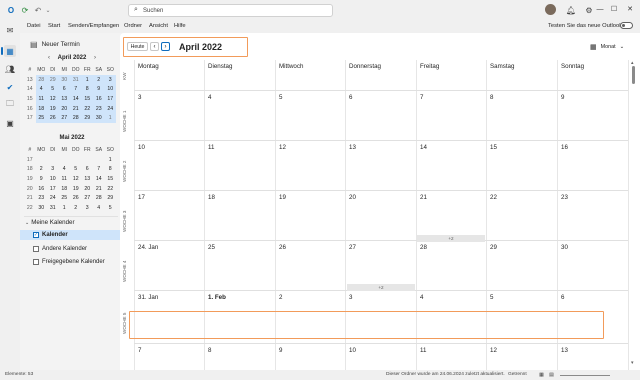 The height and width of the screenshot is (380, 640). I want to click on menu-ordner: Ordner, so click(133, 26).